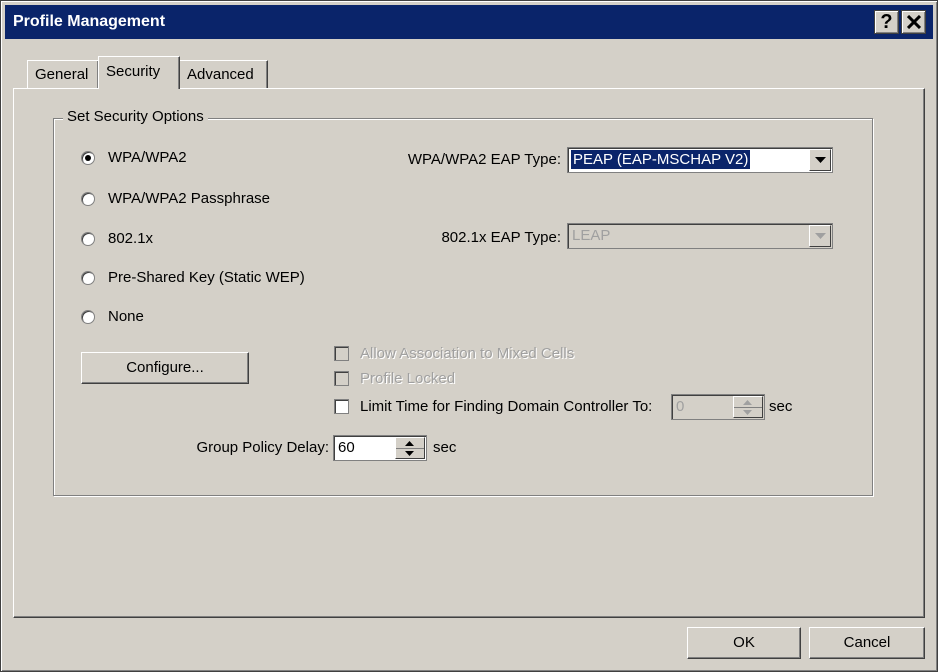 This screenshot has height=672, width=938. Describe the element at coordinates (189, 198) in the screenshot. I see `radio-label: WPA/WPA2 Passphrase` at that location.